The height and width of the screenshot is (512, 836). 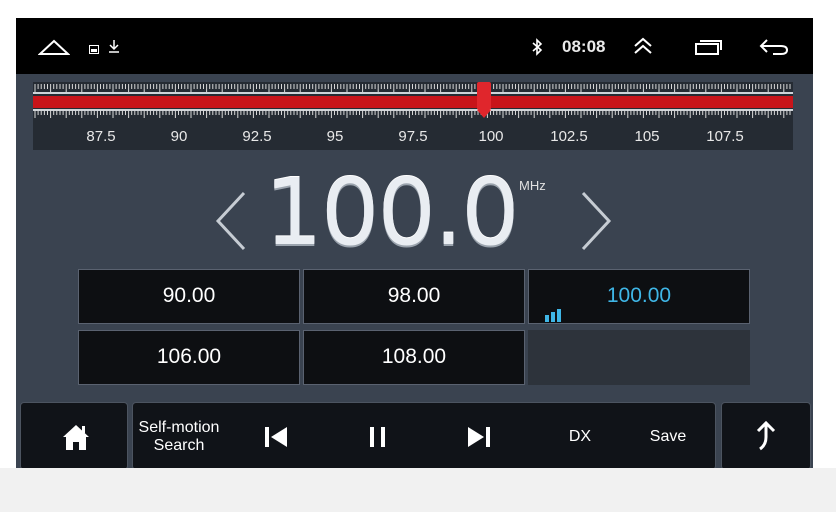 I want to click on status-bar: 08:08, so click(x=414, y=46).